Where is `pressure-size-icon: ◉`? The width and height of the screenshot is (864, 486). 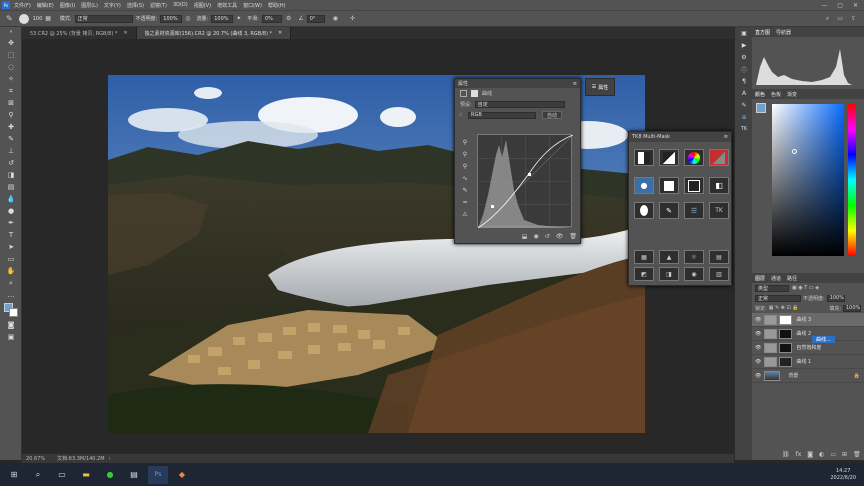
pressure-size-icon: ◉ is located at coordinates (335, 18).